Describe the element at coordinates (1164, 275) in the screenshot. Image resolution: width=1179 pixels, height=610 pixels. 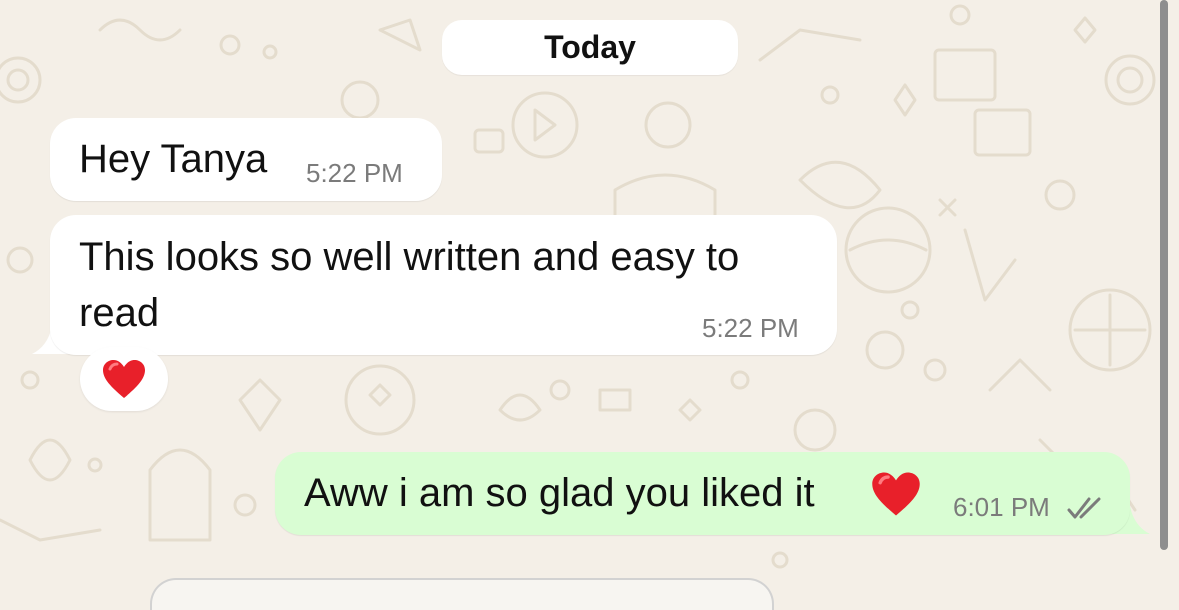
I see `scrollbar` at that location.